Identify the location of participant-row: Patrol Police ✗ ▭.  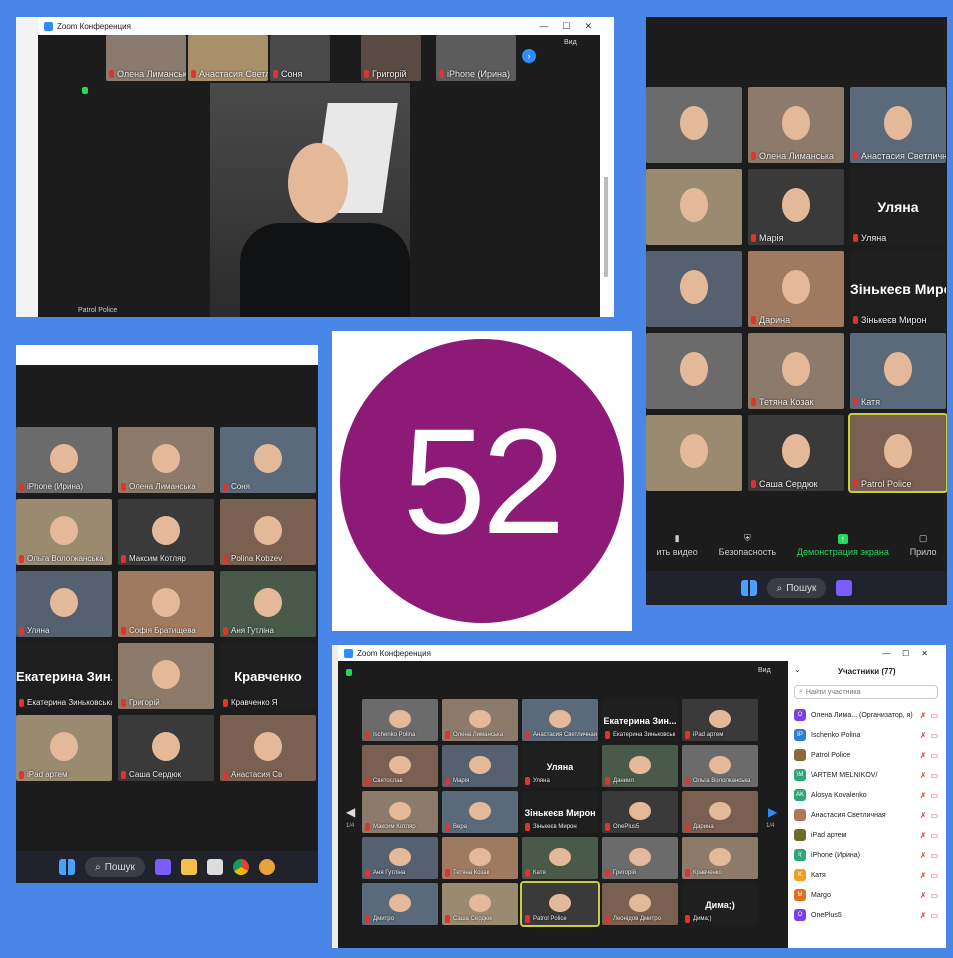
(867, 755).